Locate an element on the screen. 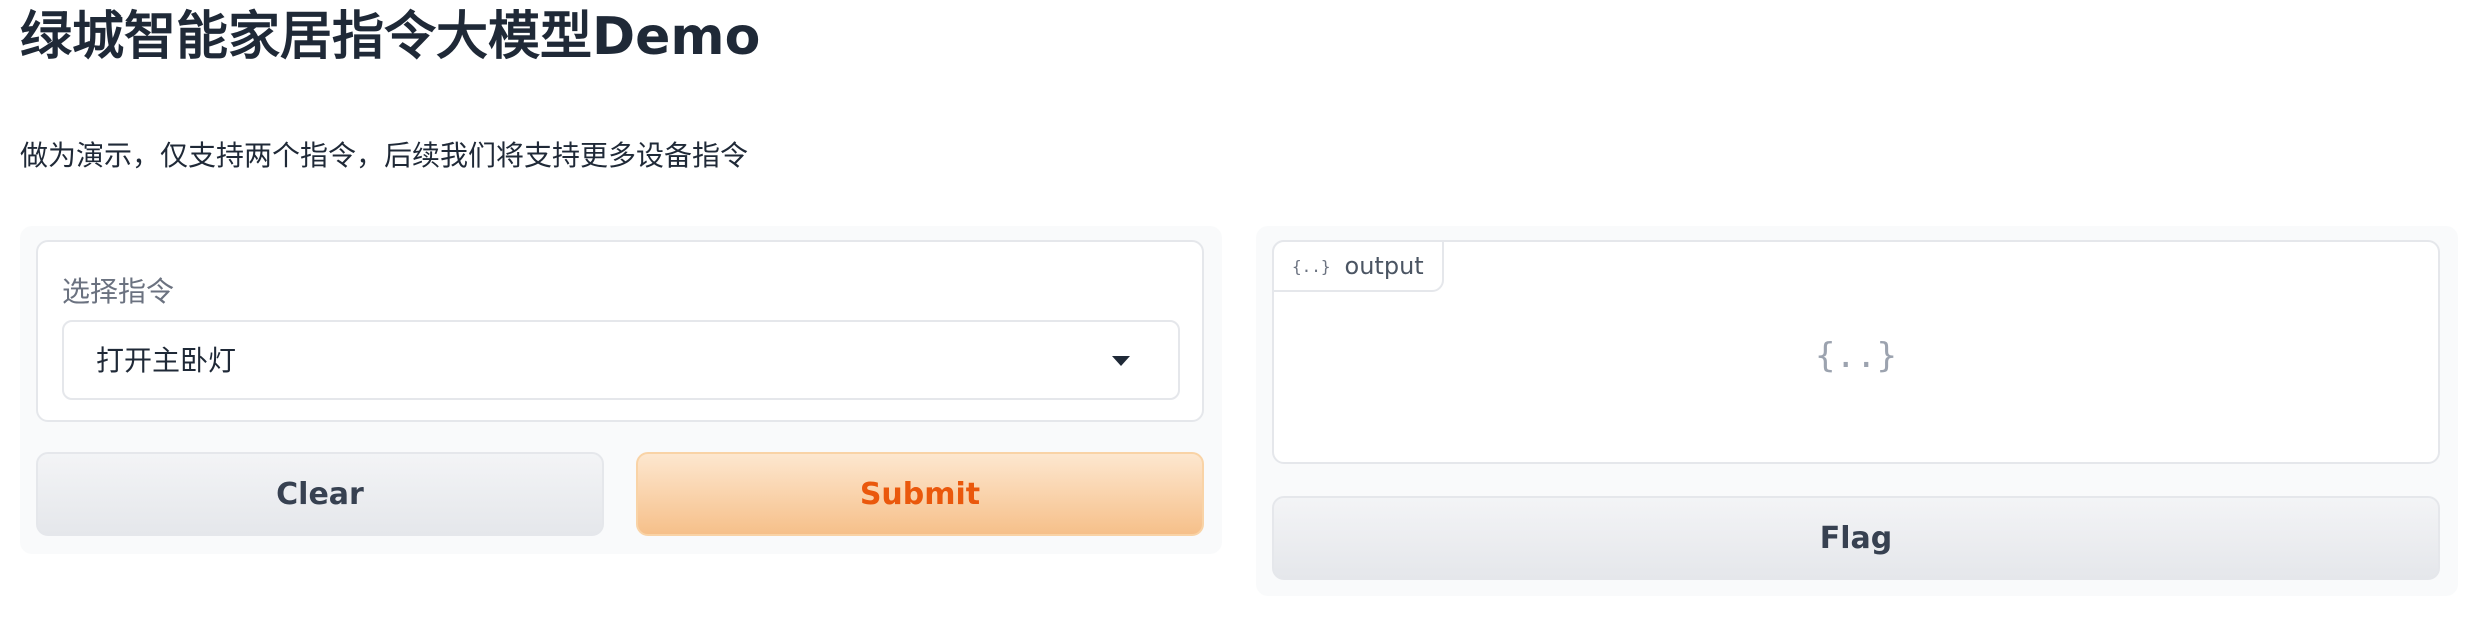 The width and height of the screenshot is (2478, 624). clear-button: Clear is located at coordinates (320, 494).